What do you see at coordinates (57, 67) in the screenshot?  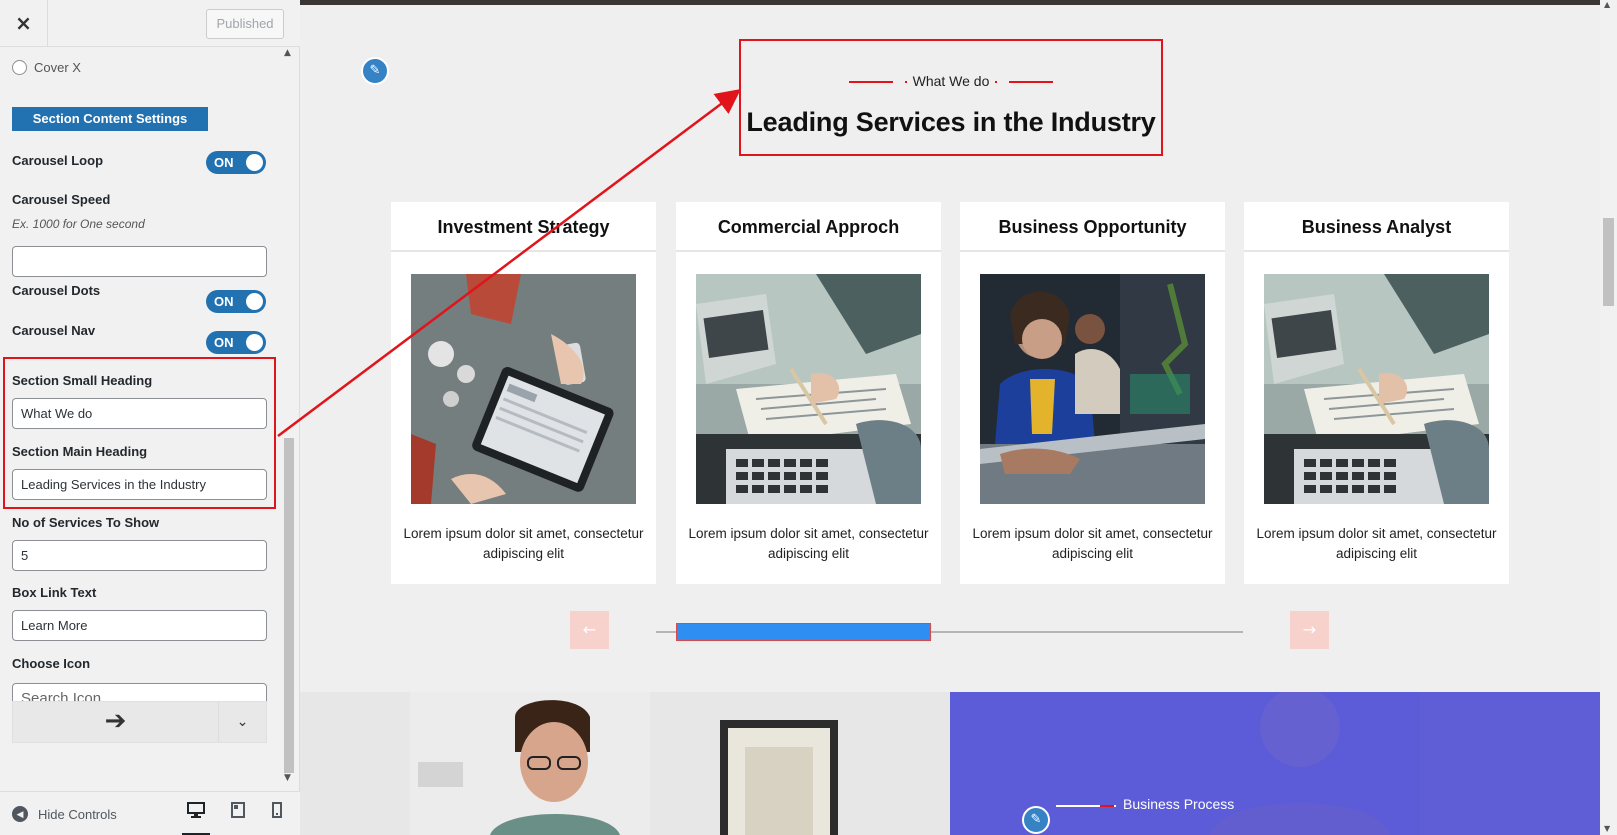 I see `radio-label: Cover X` at bounding box center [57, 67].